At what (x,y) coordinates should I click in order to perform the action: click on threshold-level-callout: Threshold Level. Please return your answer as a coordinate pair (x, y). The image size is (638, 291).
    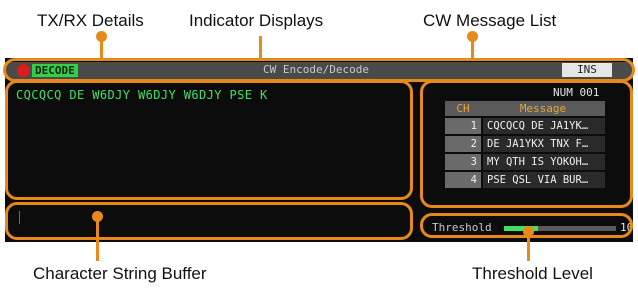
    Looking at the image, I should click on (532, 273).